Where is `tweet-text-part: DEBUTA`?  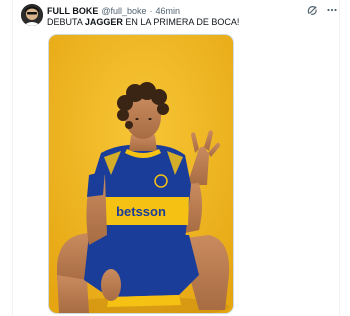
tweet-text-part: DEBUTA is located at coordinates (66, 22).